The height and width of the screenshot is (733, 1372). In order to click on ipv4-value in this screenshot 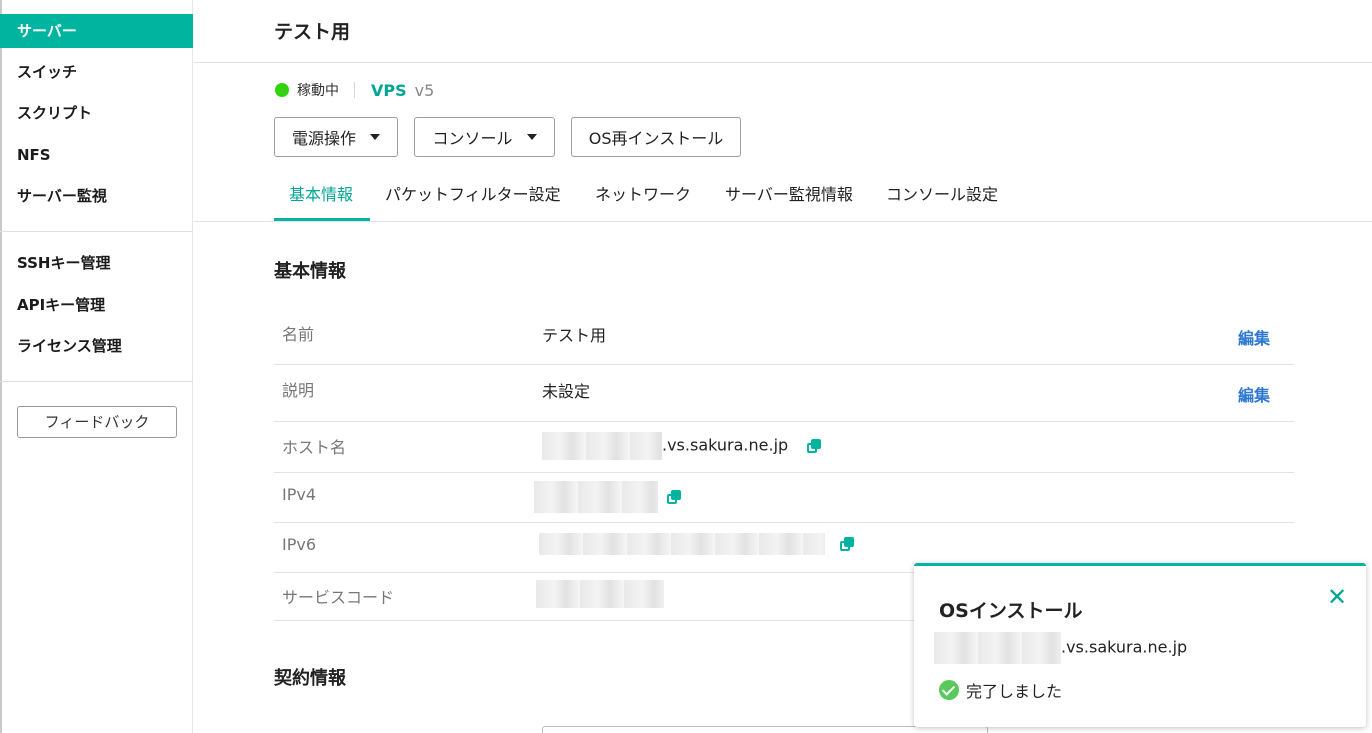, I will do `click(608, 497)`.